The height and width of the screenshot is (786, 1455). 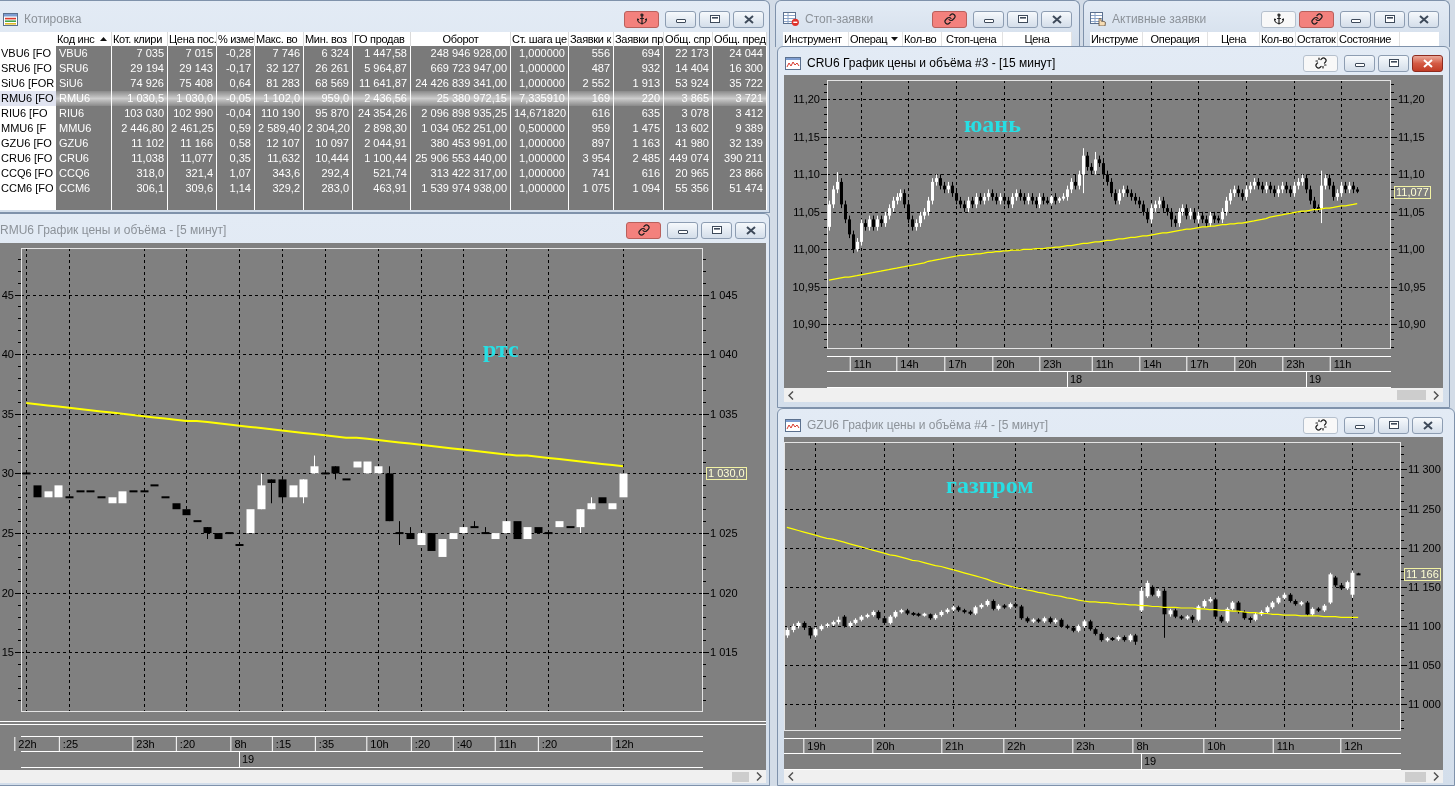 What do you see at coordinates (806, 249) in the screenshot?
I see `axis-label: 11,00` at bounding box center [806, 249].